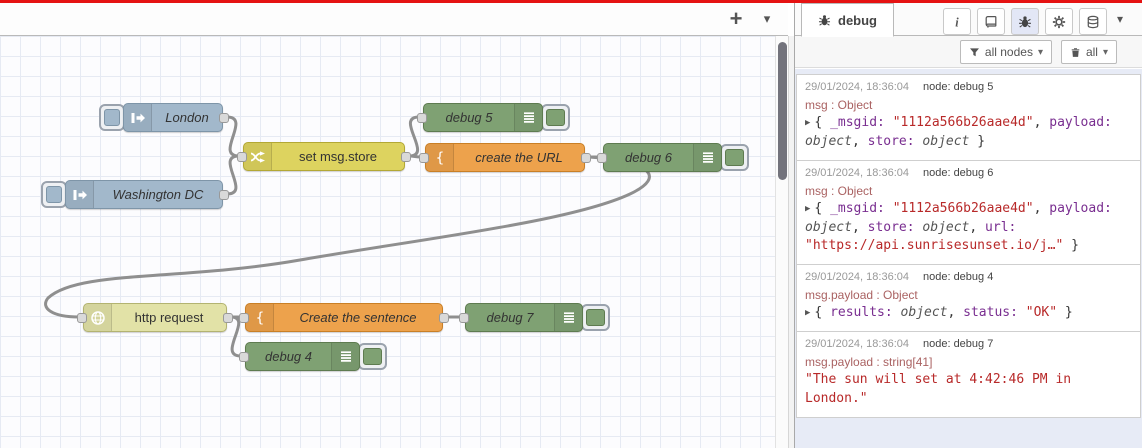 The image size is (1142, 448). What do you see at coordinates (82, 318) in the screenshot?
I see `http-request-input-port` at bounding box center [82, 318].